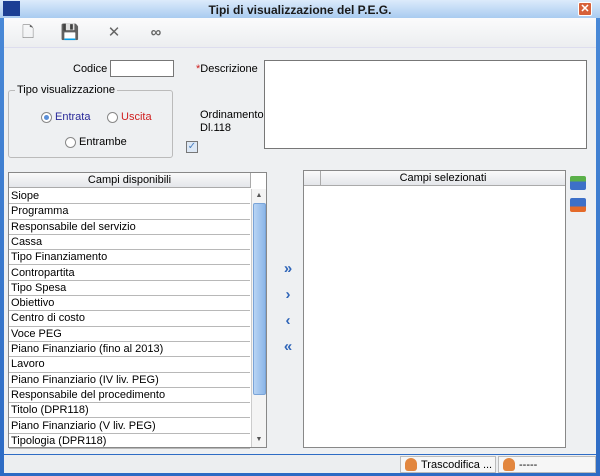 Image resolution: width=600 pixels, height=476 pixels. What do you see at coordinates (129, 334) in the screenshot?
I see `list-item: Voce PEG` at bounding box center [129, 334].